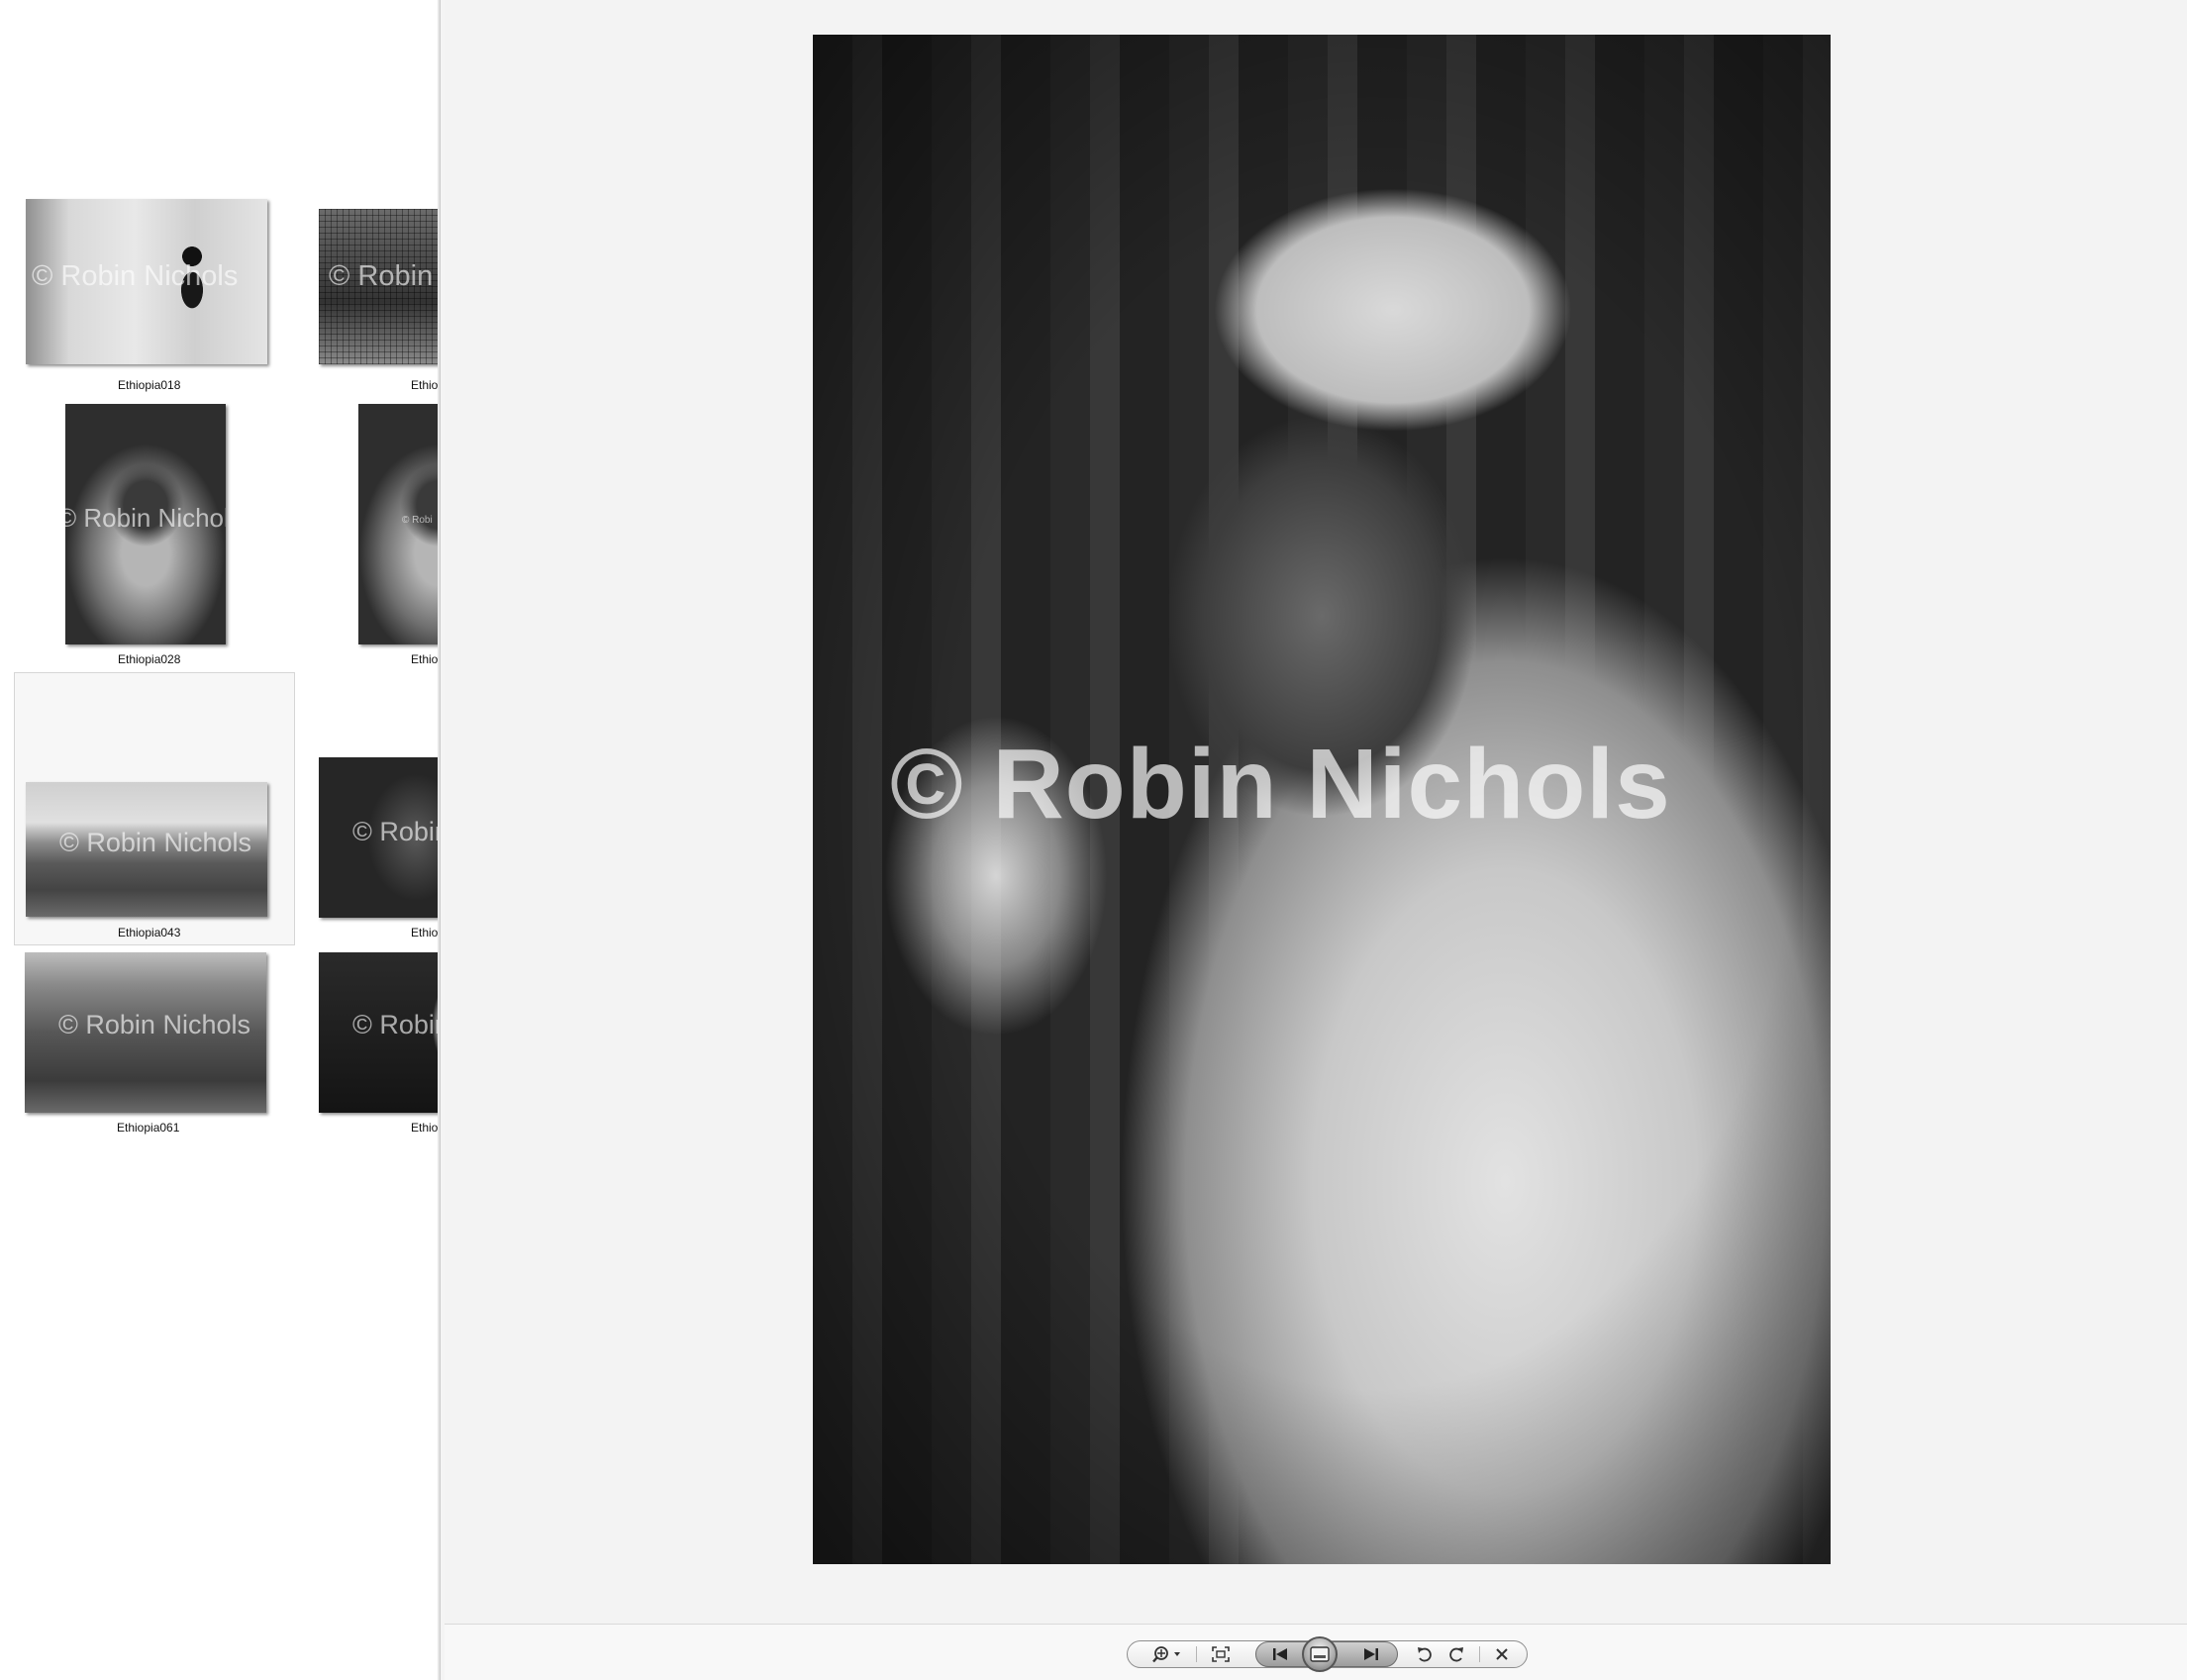 This screenshot has height=1680, width=2187. Describe the element at coordinates (1169, 1654) in the screenshot. I see `magnifier-zoom-icon` at that location.